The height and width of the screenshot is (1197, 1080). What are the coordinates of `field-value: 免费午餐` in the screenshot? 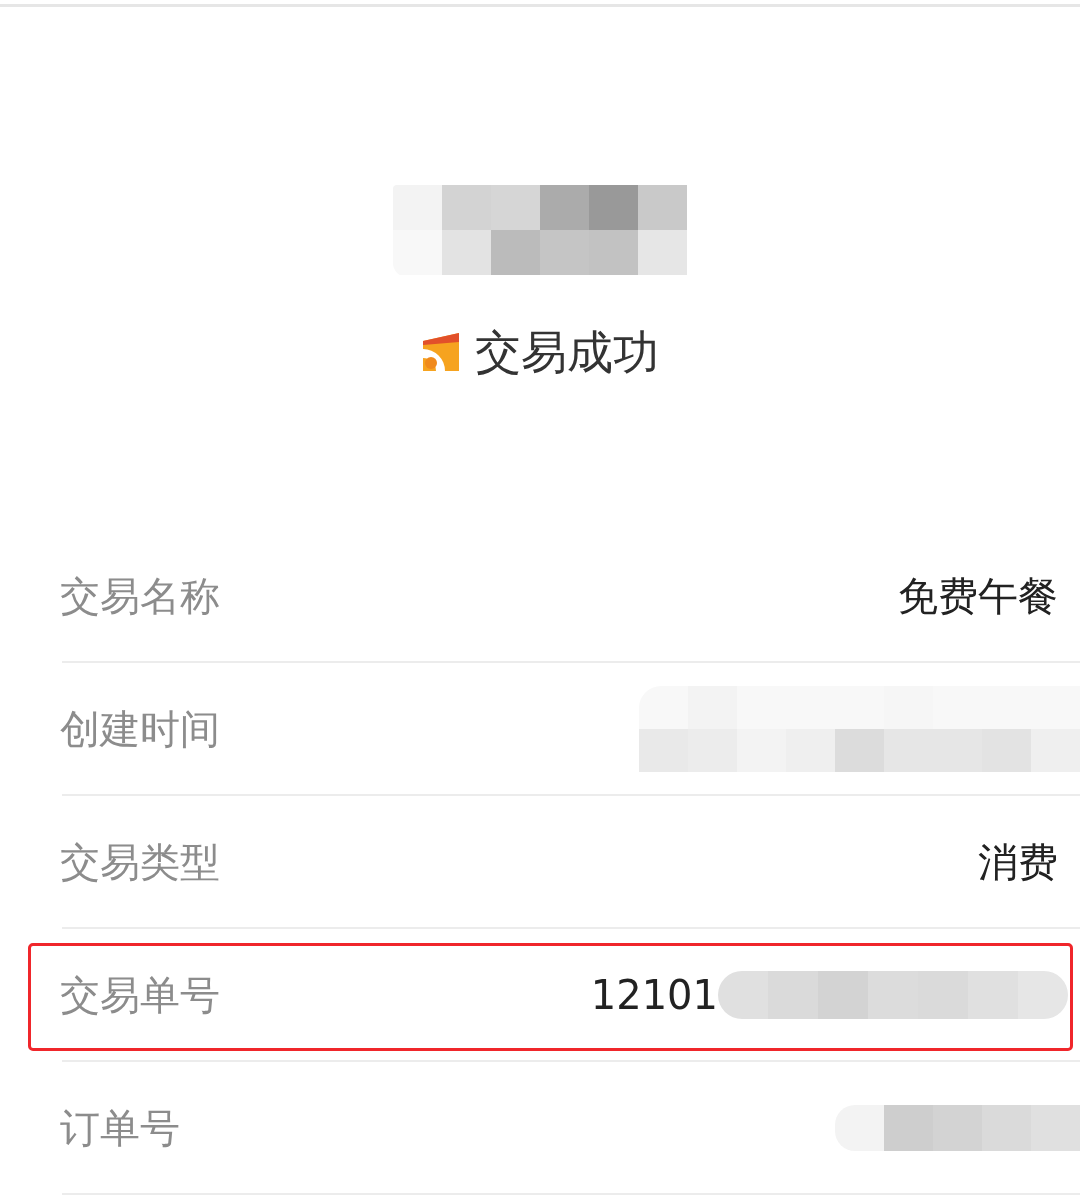 It's located at (978, 595).